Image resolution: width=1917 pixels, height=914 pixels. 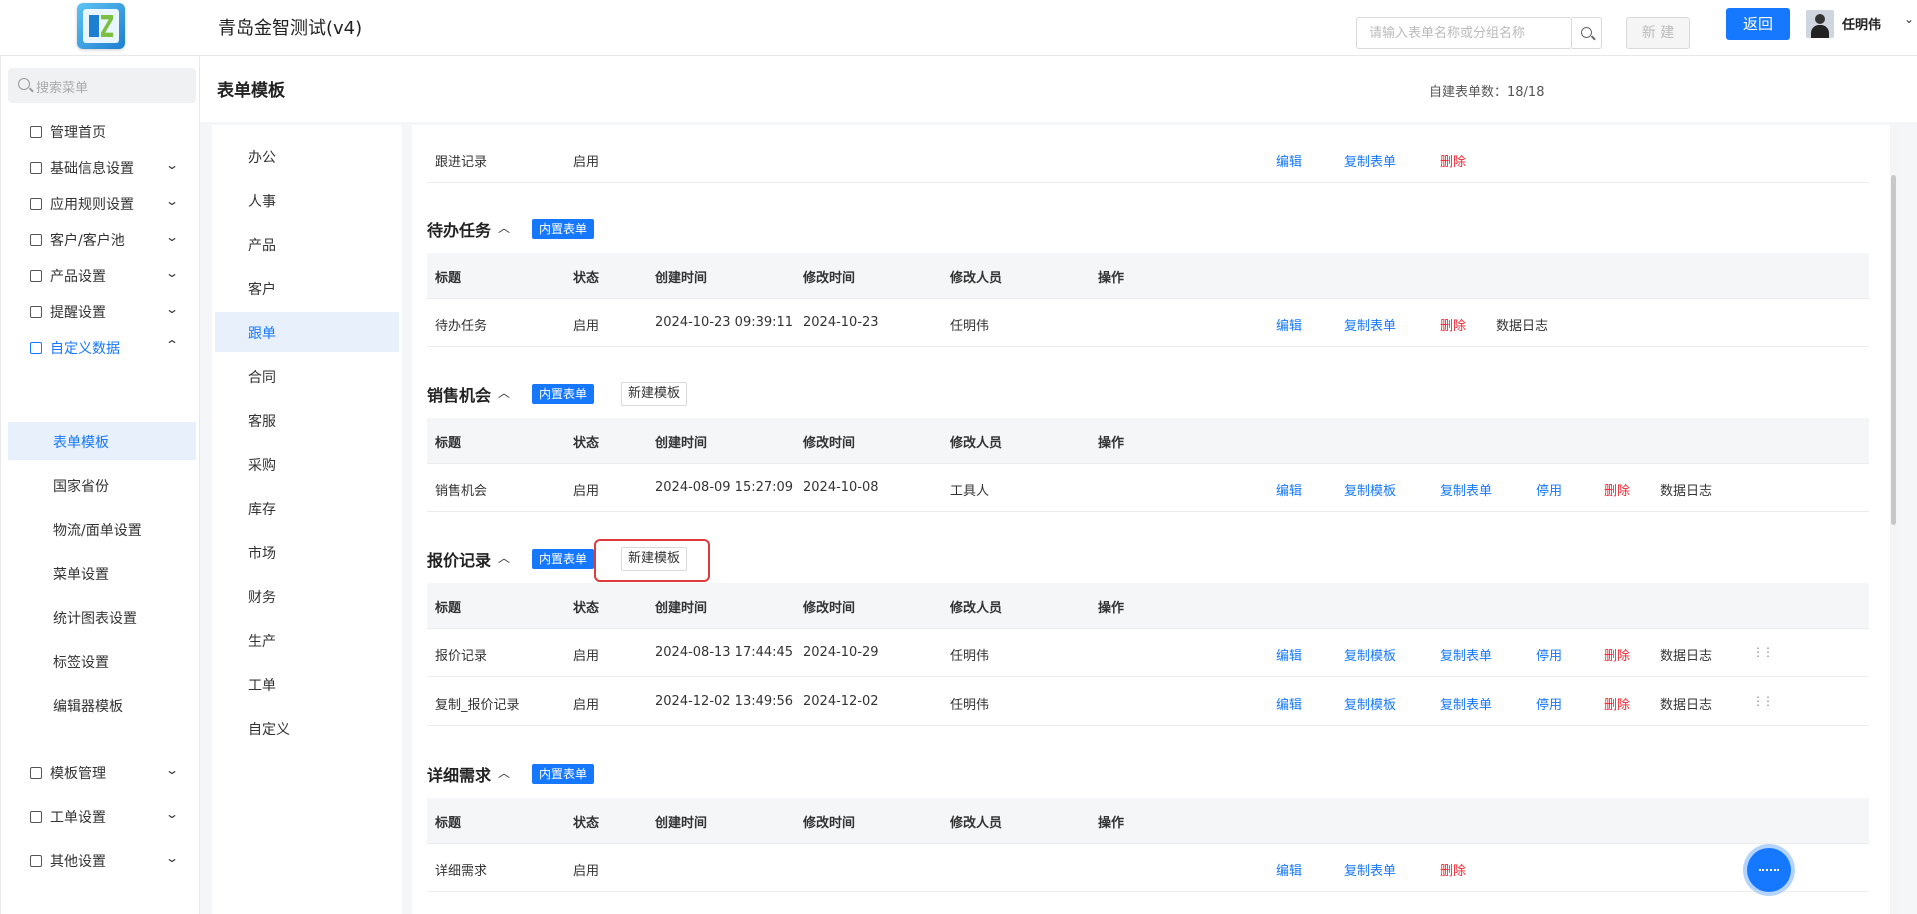 I want to click on category-item: 人事, so click(x=307, y=200).